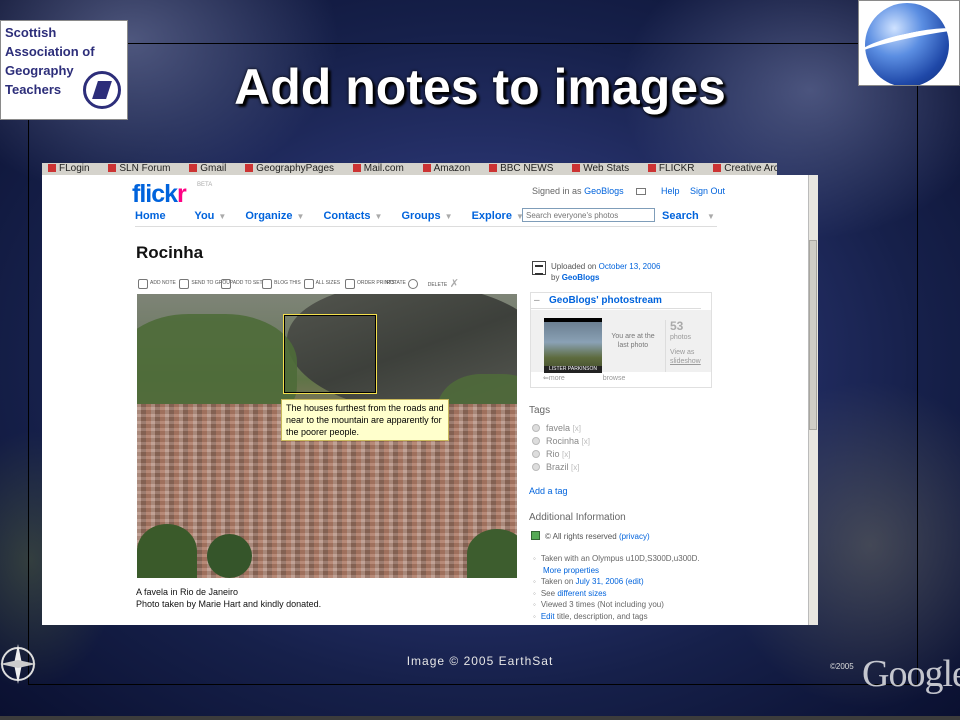 This screenshot has height=720, width=960. Describe the element at coordinates (563, 378) in the screenshot. I see `more-link: ⇐more` at that location.